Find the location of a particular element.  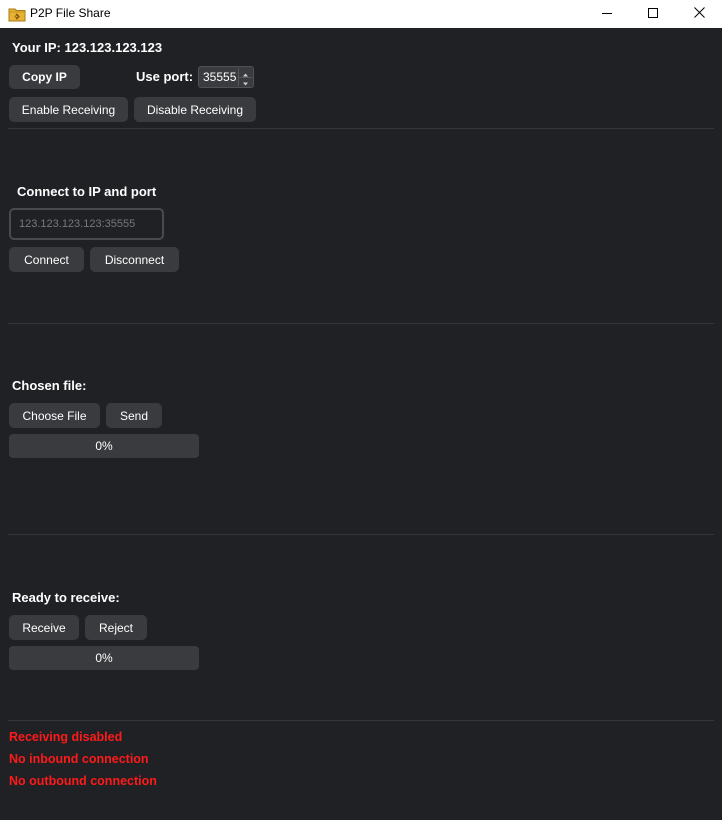

inbound-status: No inbound connection is located at coordinates (79, 759).